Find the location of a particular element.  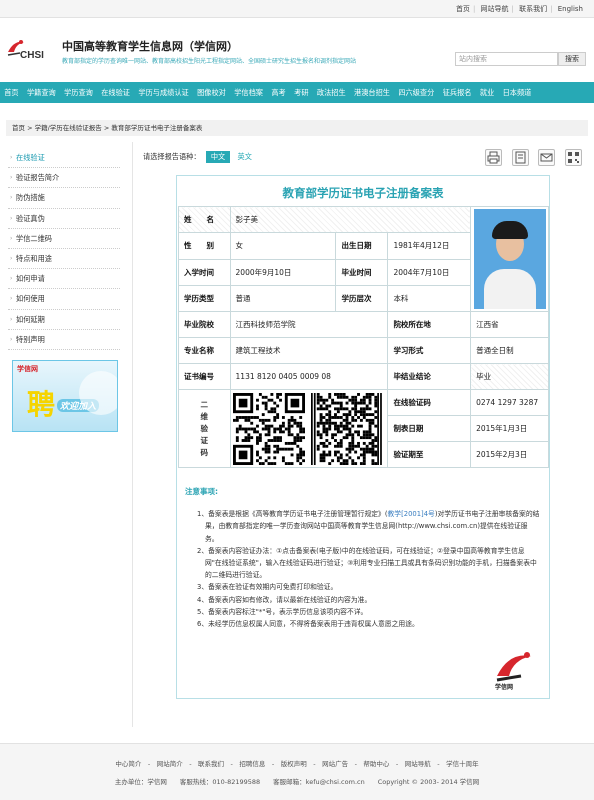

nav-item-10: 港澳台招生 is located at coordinates (372, 92).